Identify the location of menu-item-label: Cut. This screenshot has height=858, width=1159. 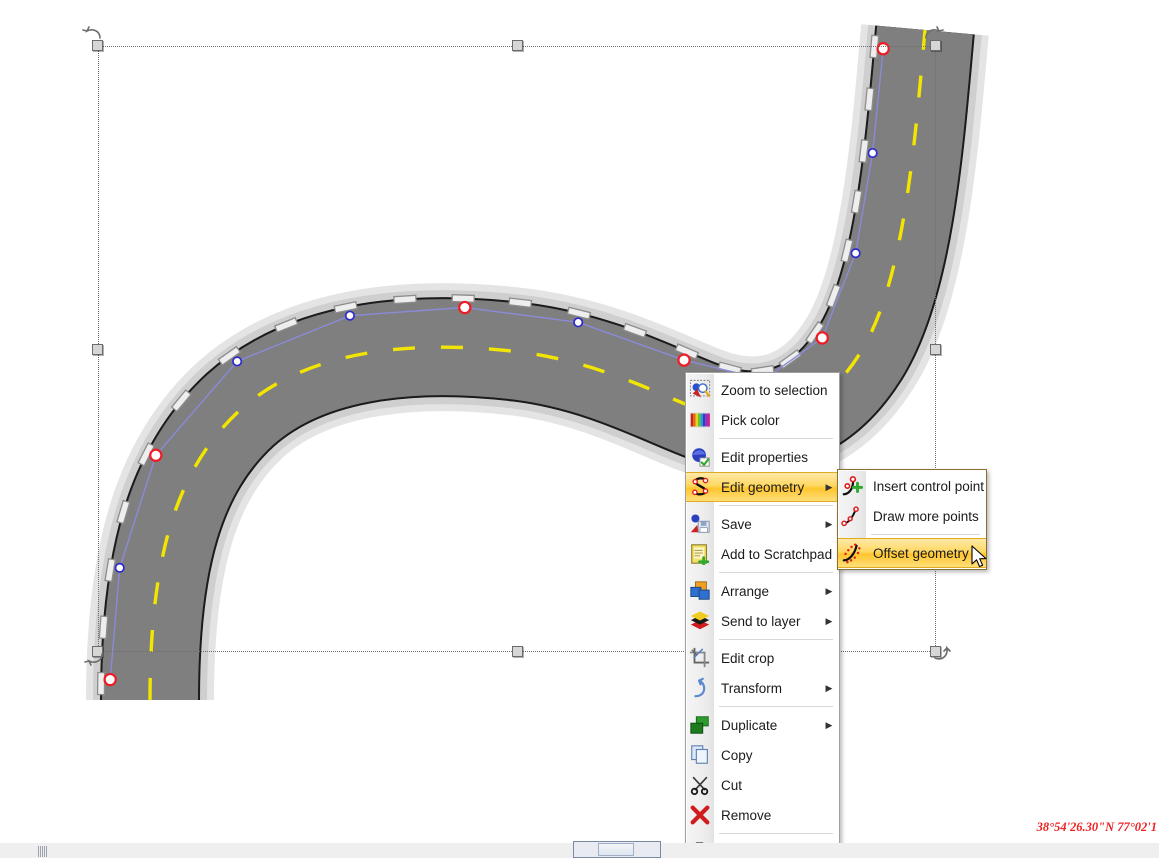
(732, 785).